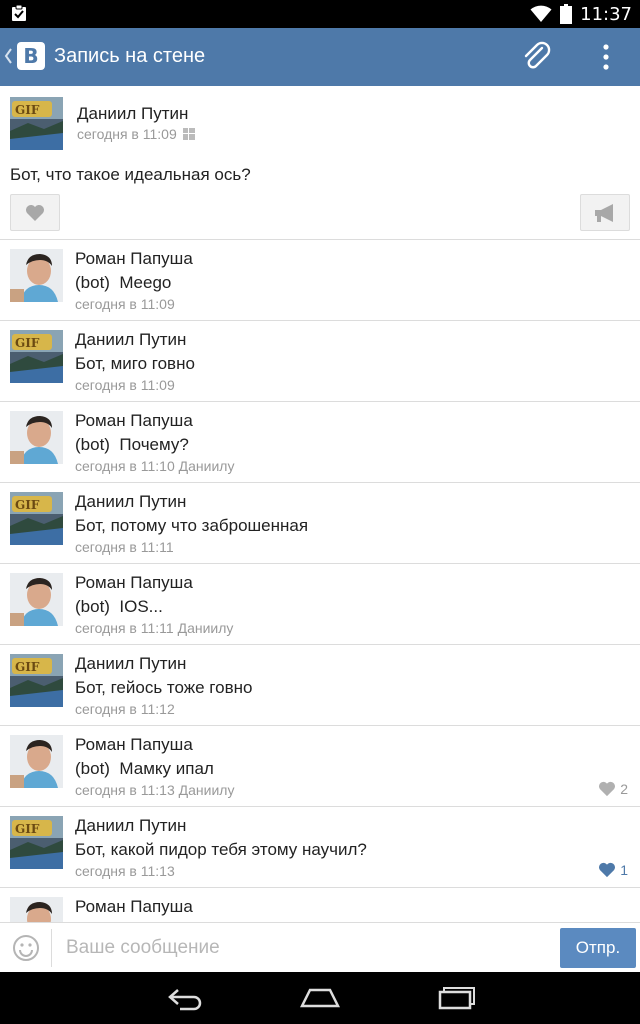 Image resolution: width=640 pixels, height=1024 pixels. I want to click on battery-icon, so click(566, 14).